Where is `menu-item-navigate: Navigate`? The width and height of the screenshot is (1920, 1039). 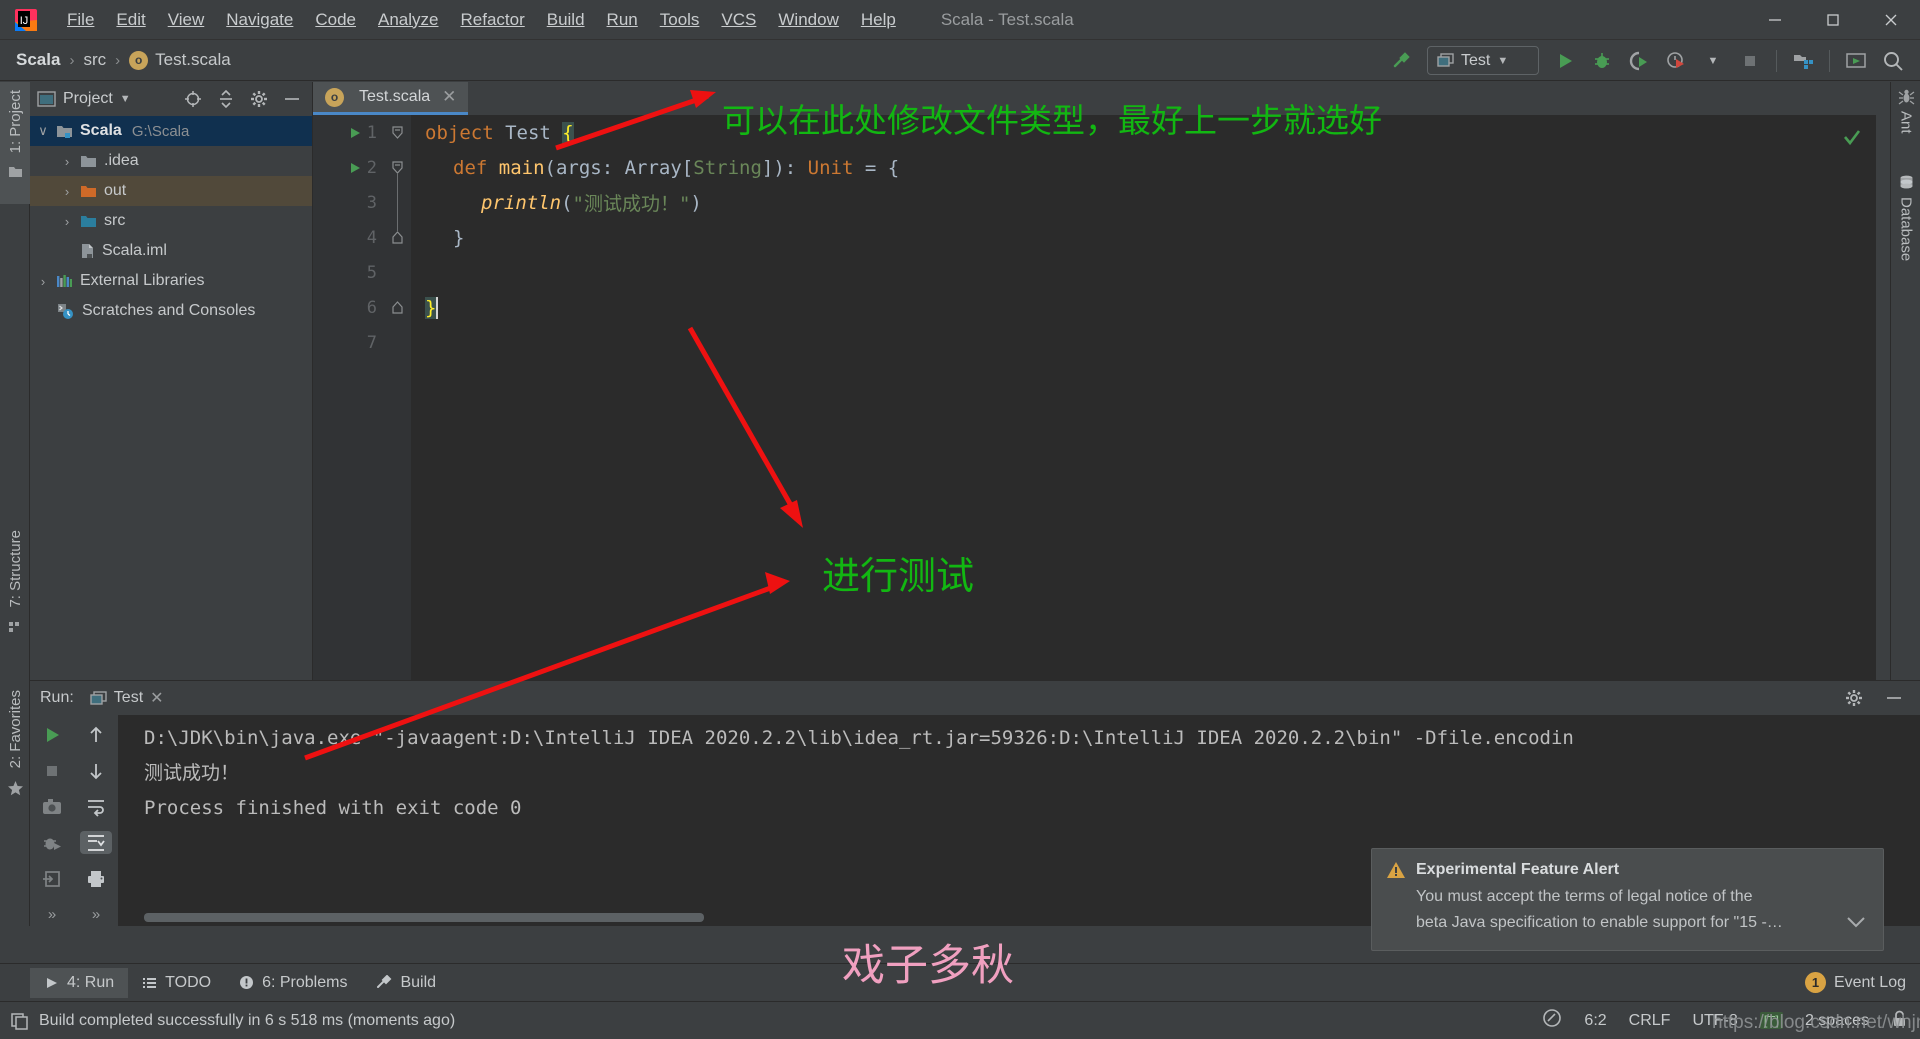
menu-item-navigate: Navigate is located at coordinates (259, 20).